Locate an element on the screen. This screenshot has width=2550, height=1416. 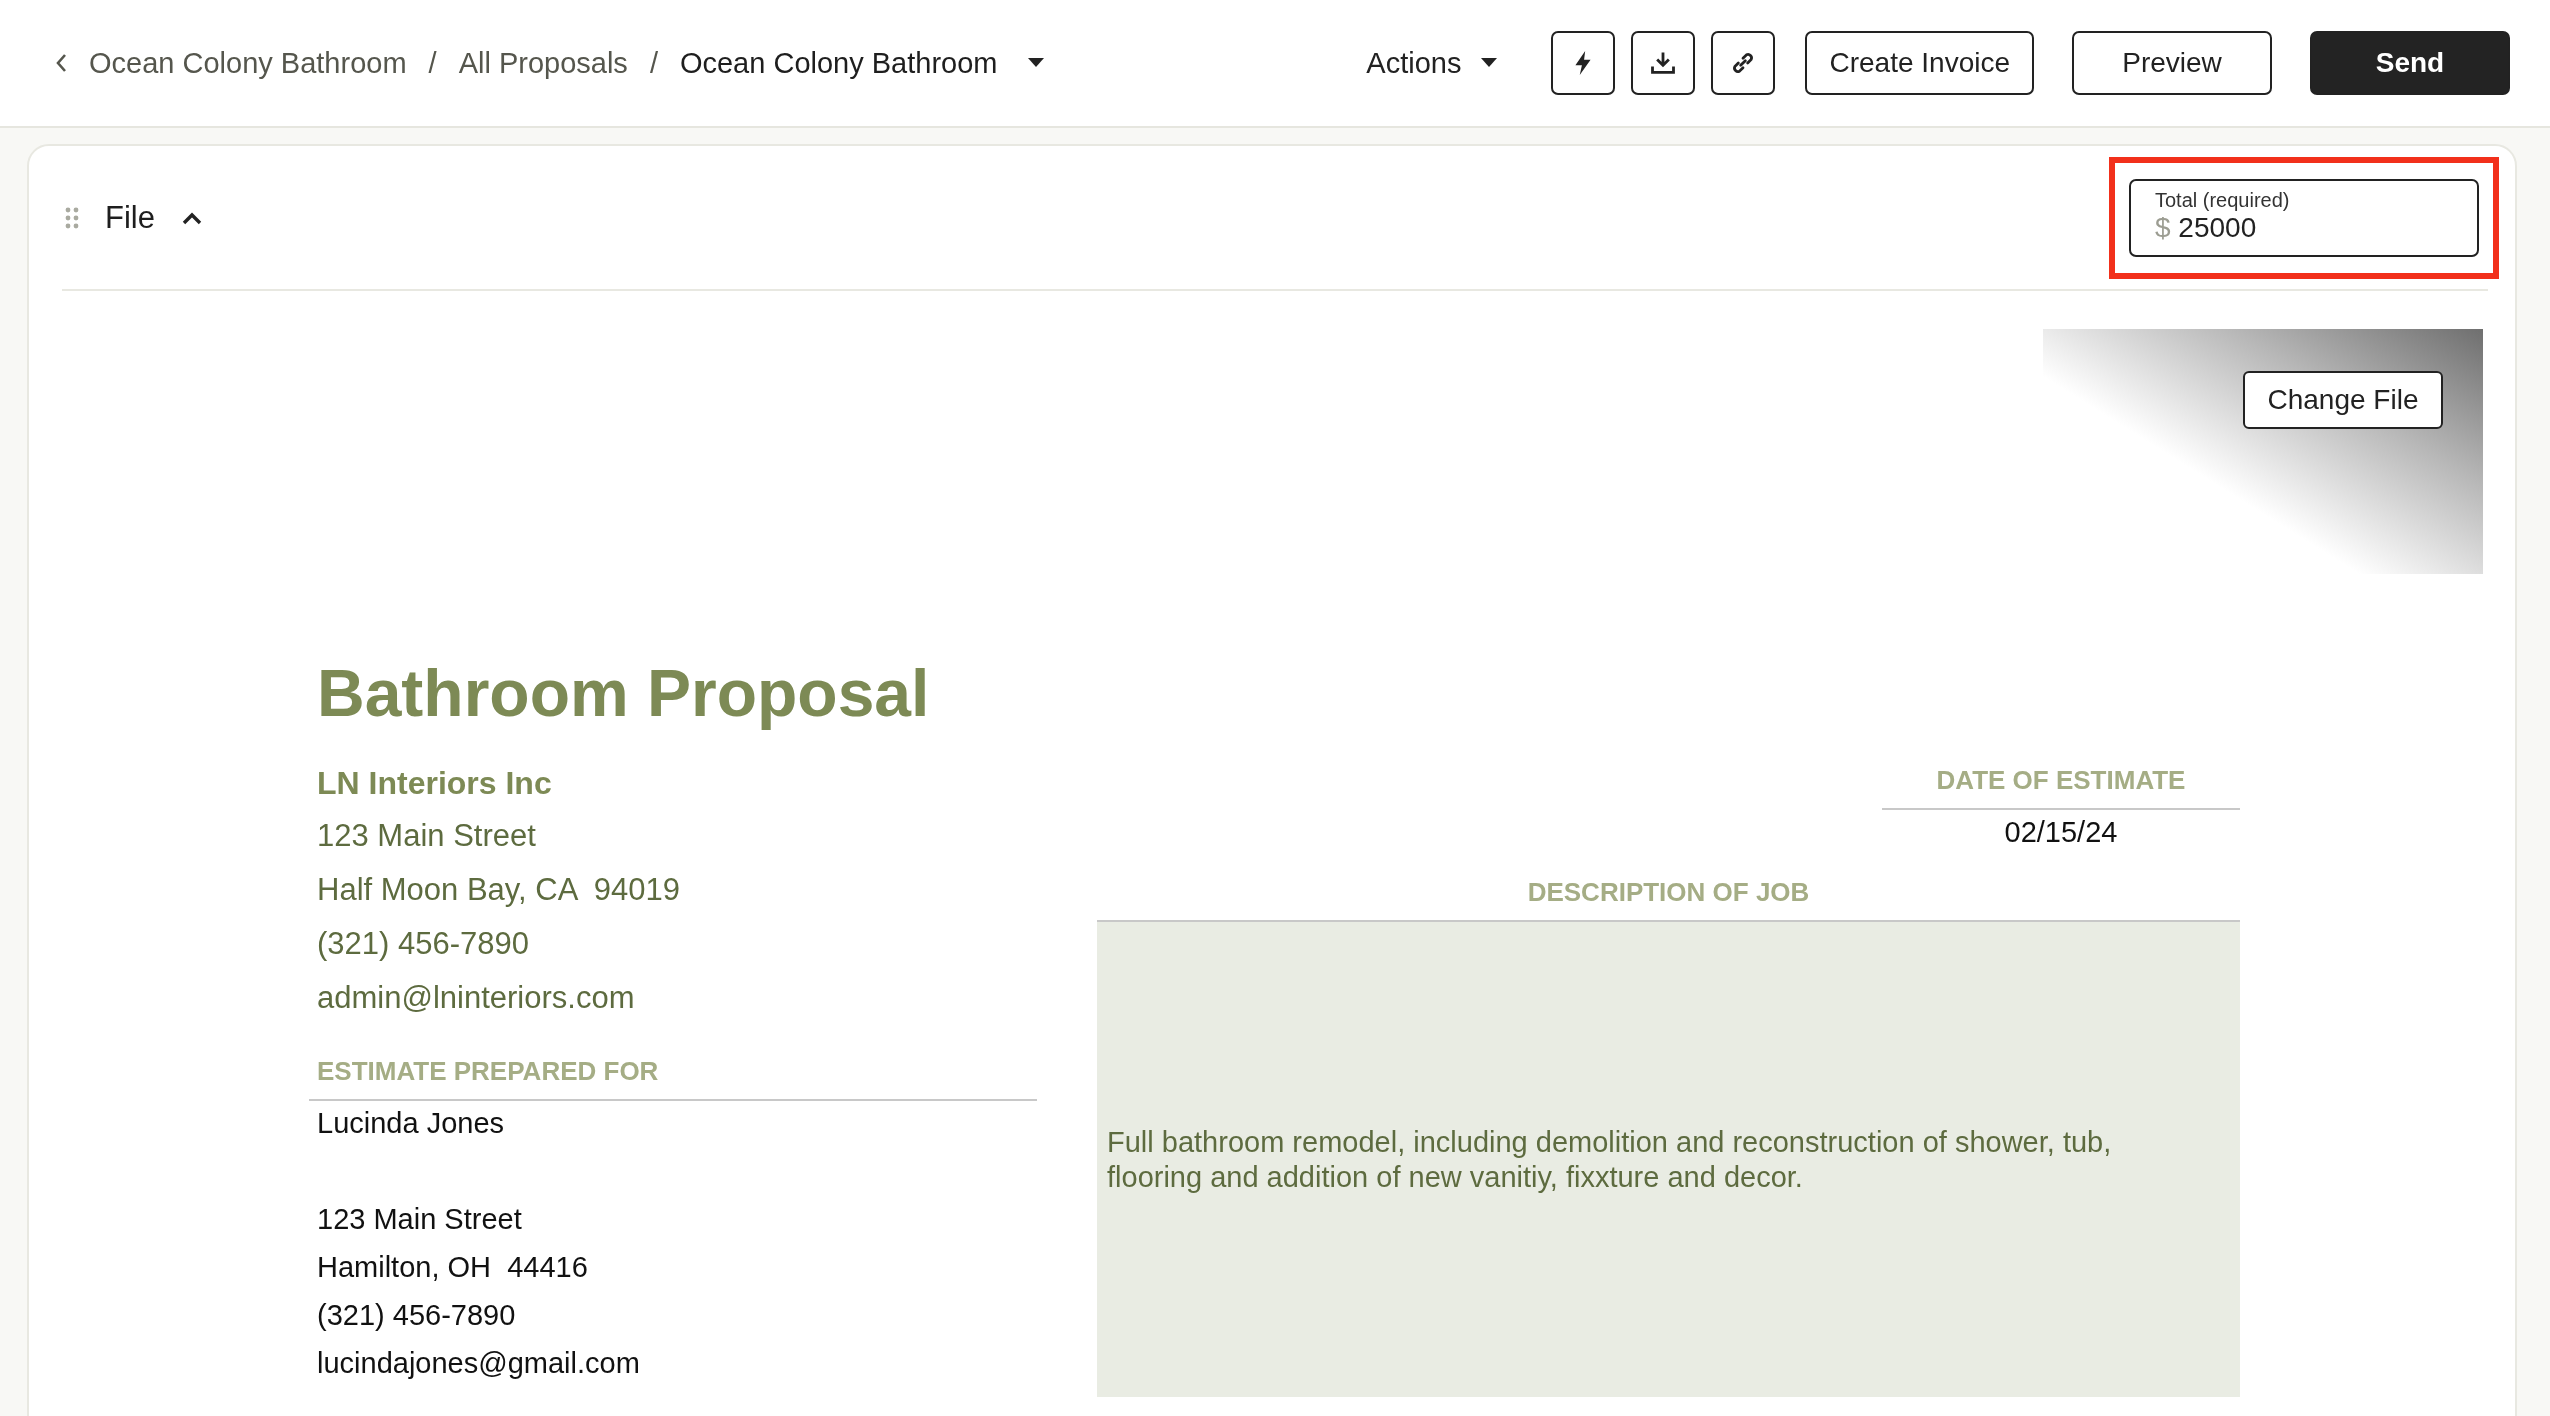
section-heading: ESTIMATE PREPARED FOR is located at coordinates (488, 1071).